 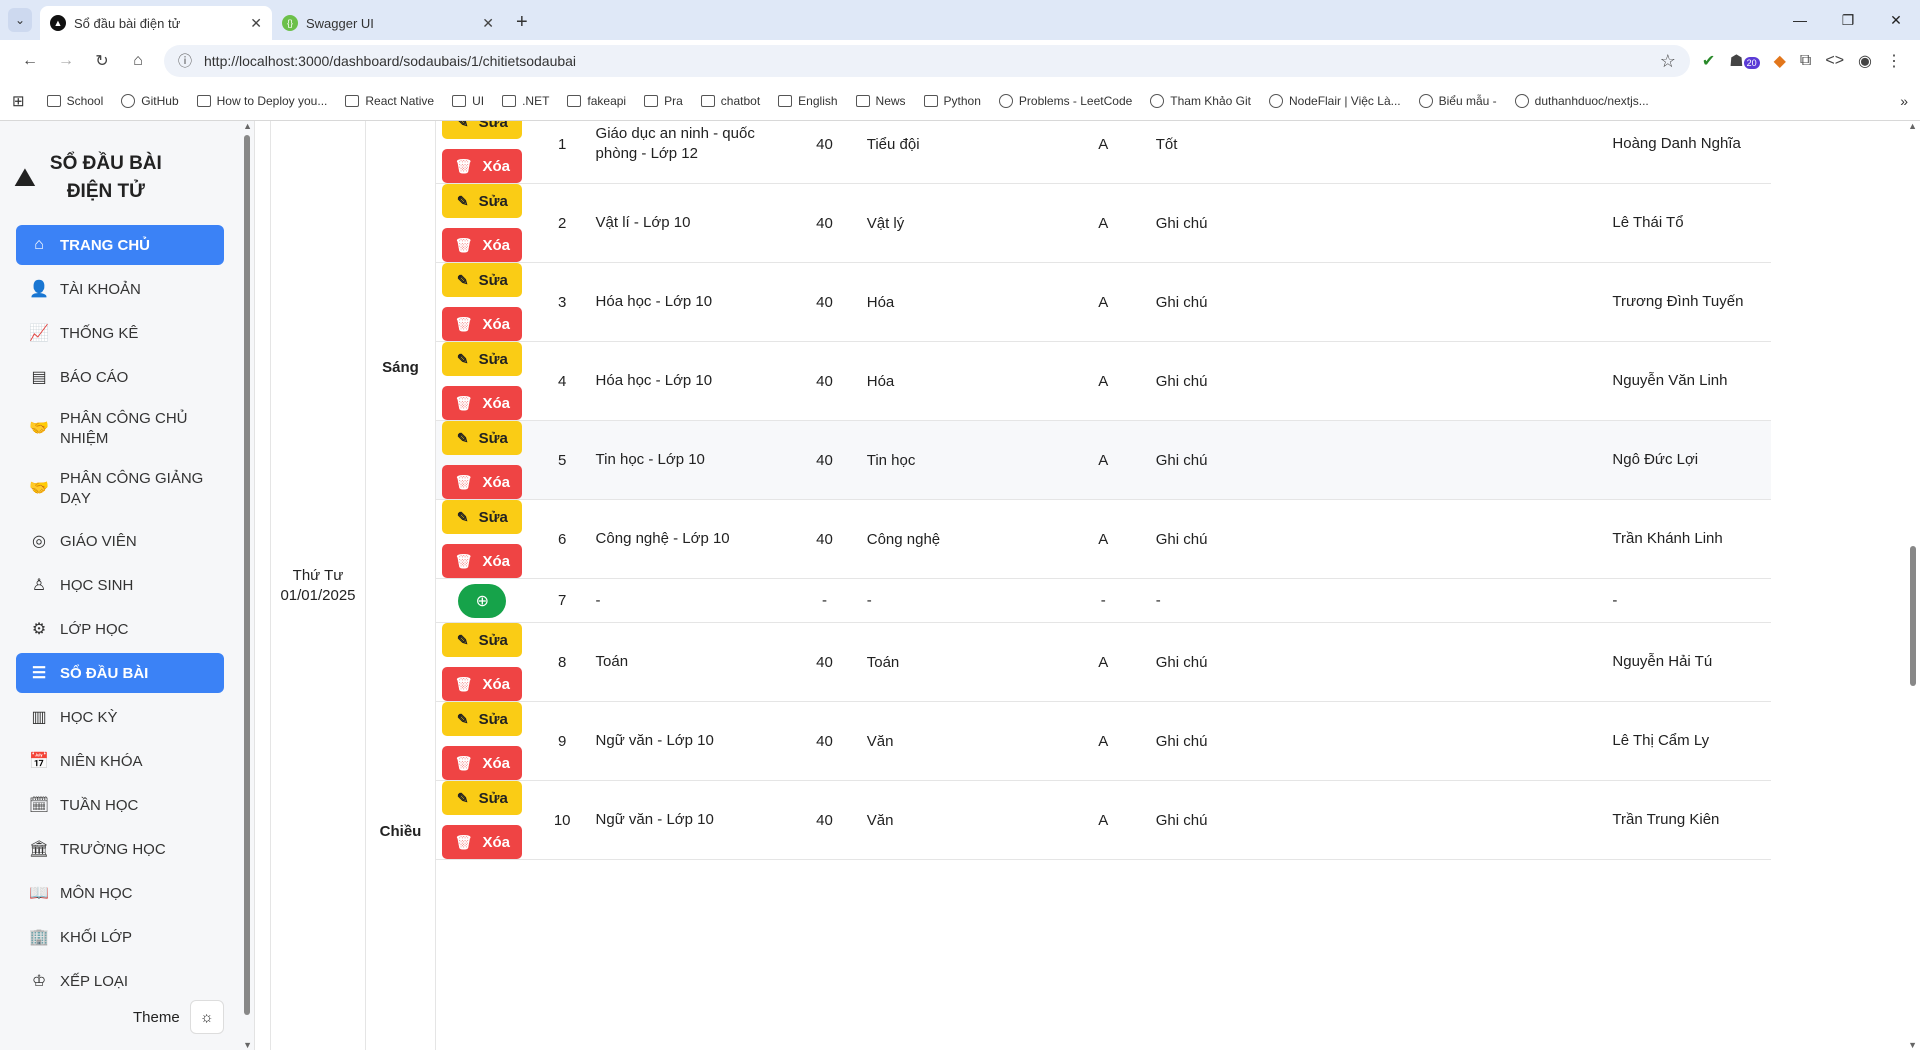 What do you see at coordinates (120, 717) in the screenshot?
I see `sidebar-item-11: ▥ Học kỳ` at bounding box center [120, 717].